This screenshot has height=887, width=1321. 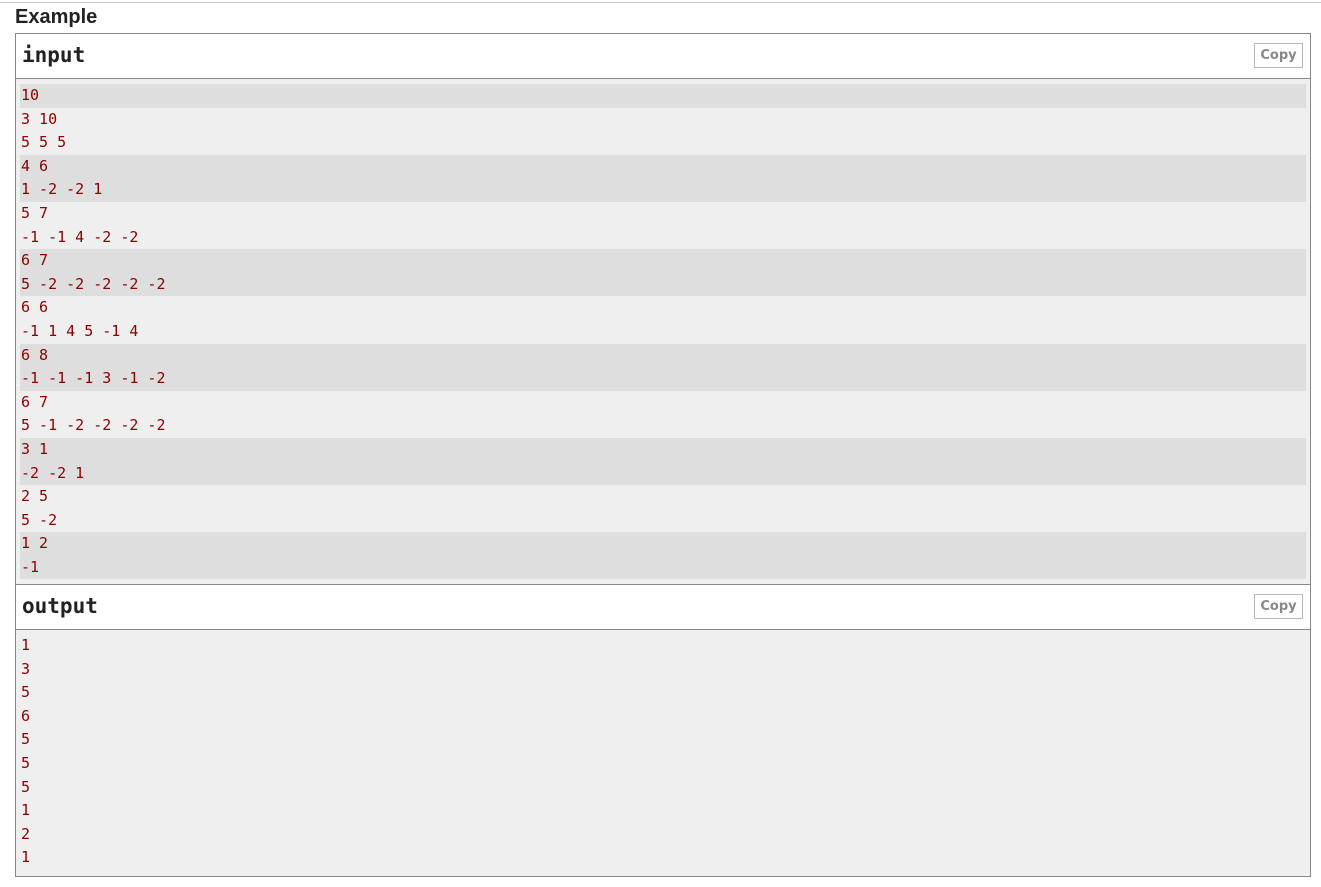 What do you see at coordinates (35, 212) in the screenshot?
I see `input-line: 5 7` at bounding box center [35, 212].